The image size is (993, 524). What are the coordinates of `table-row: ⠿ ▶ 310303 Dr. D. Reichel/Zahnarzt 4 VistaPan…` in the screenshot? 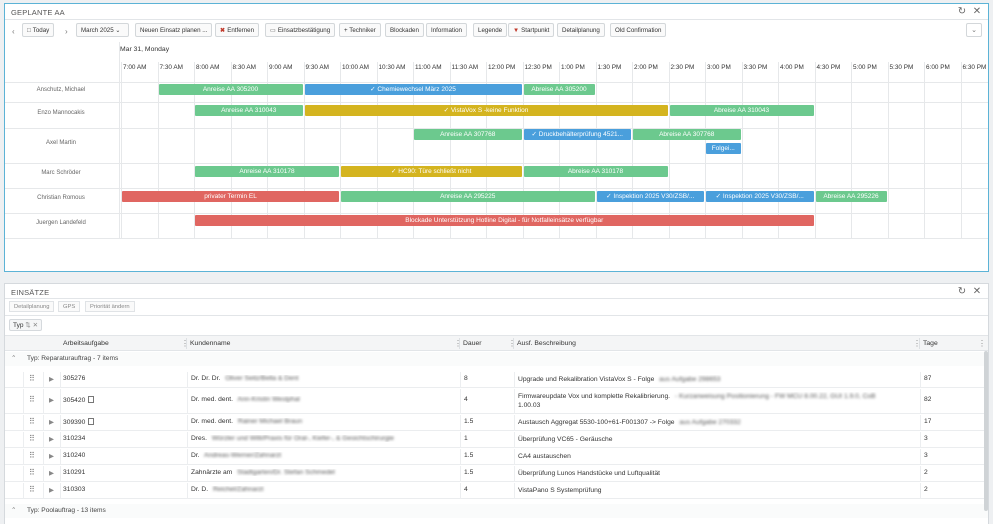 It's located at (496, 491).